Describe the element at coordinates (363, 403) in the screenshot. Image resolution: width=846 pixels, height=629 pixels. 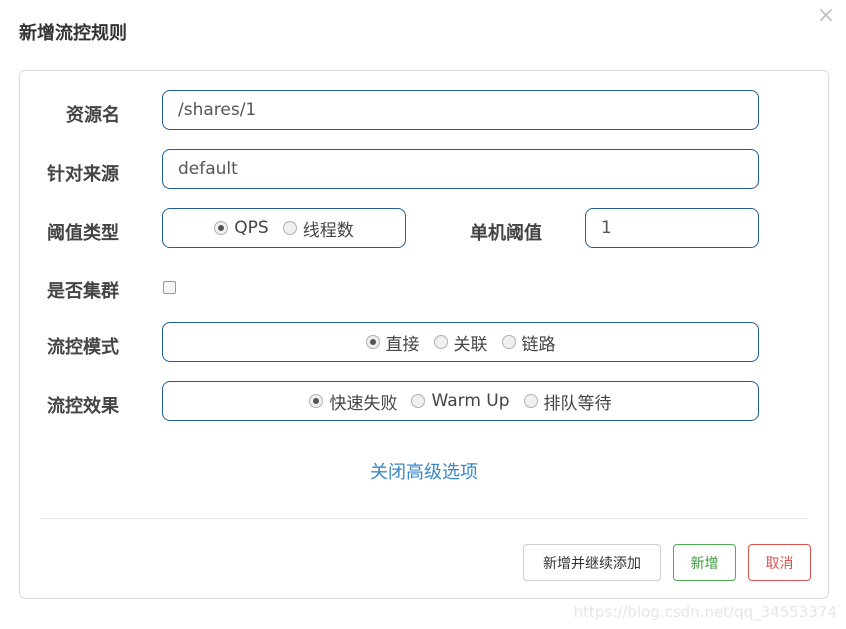
I see `radio-label: 快速失败` at that location.